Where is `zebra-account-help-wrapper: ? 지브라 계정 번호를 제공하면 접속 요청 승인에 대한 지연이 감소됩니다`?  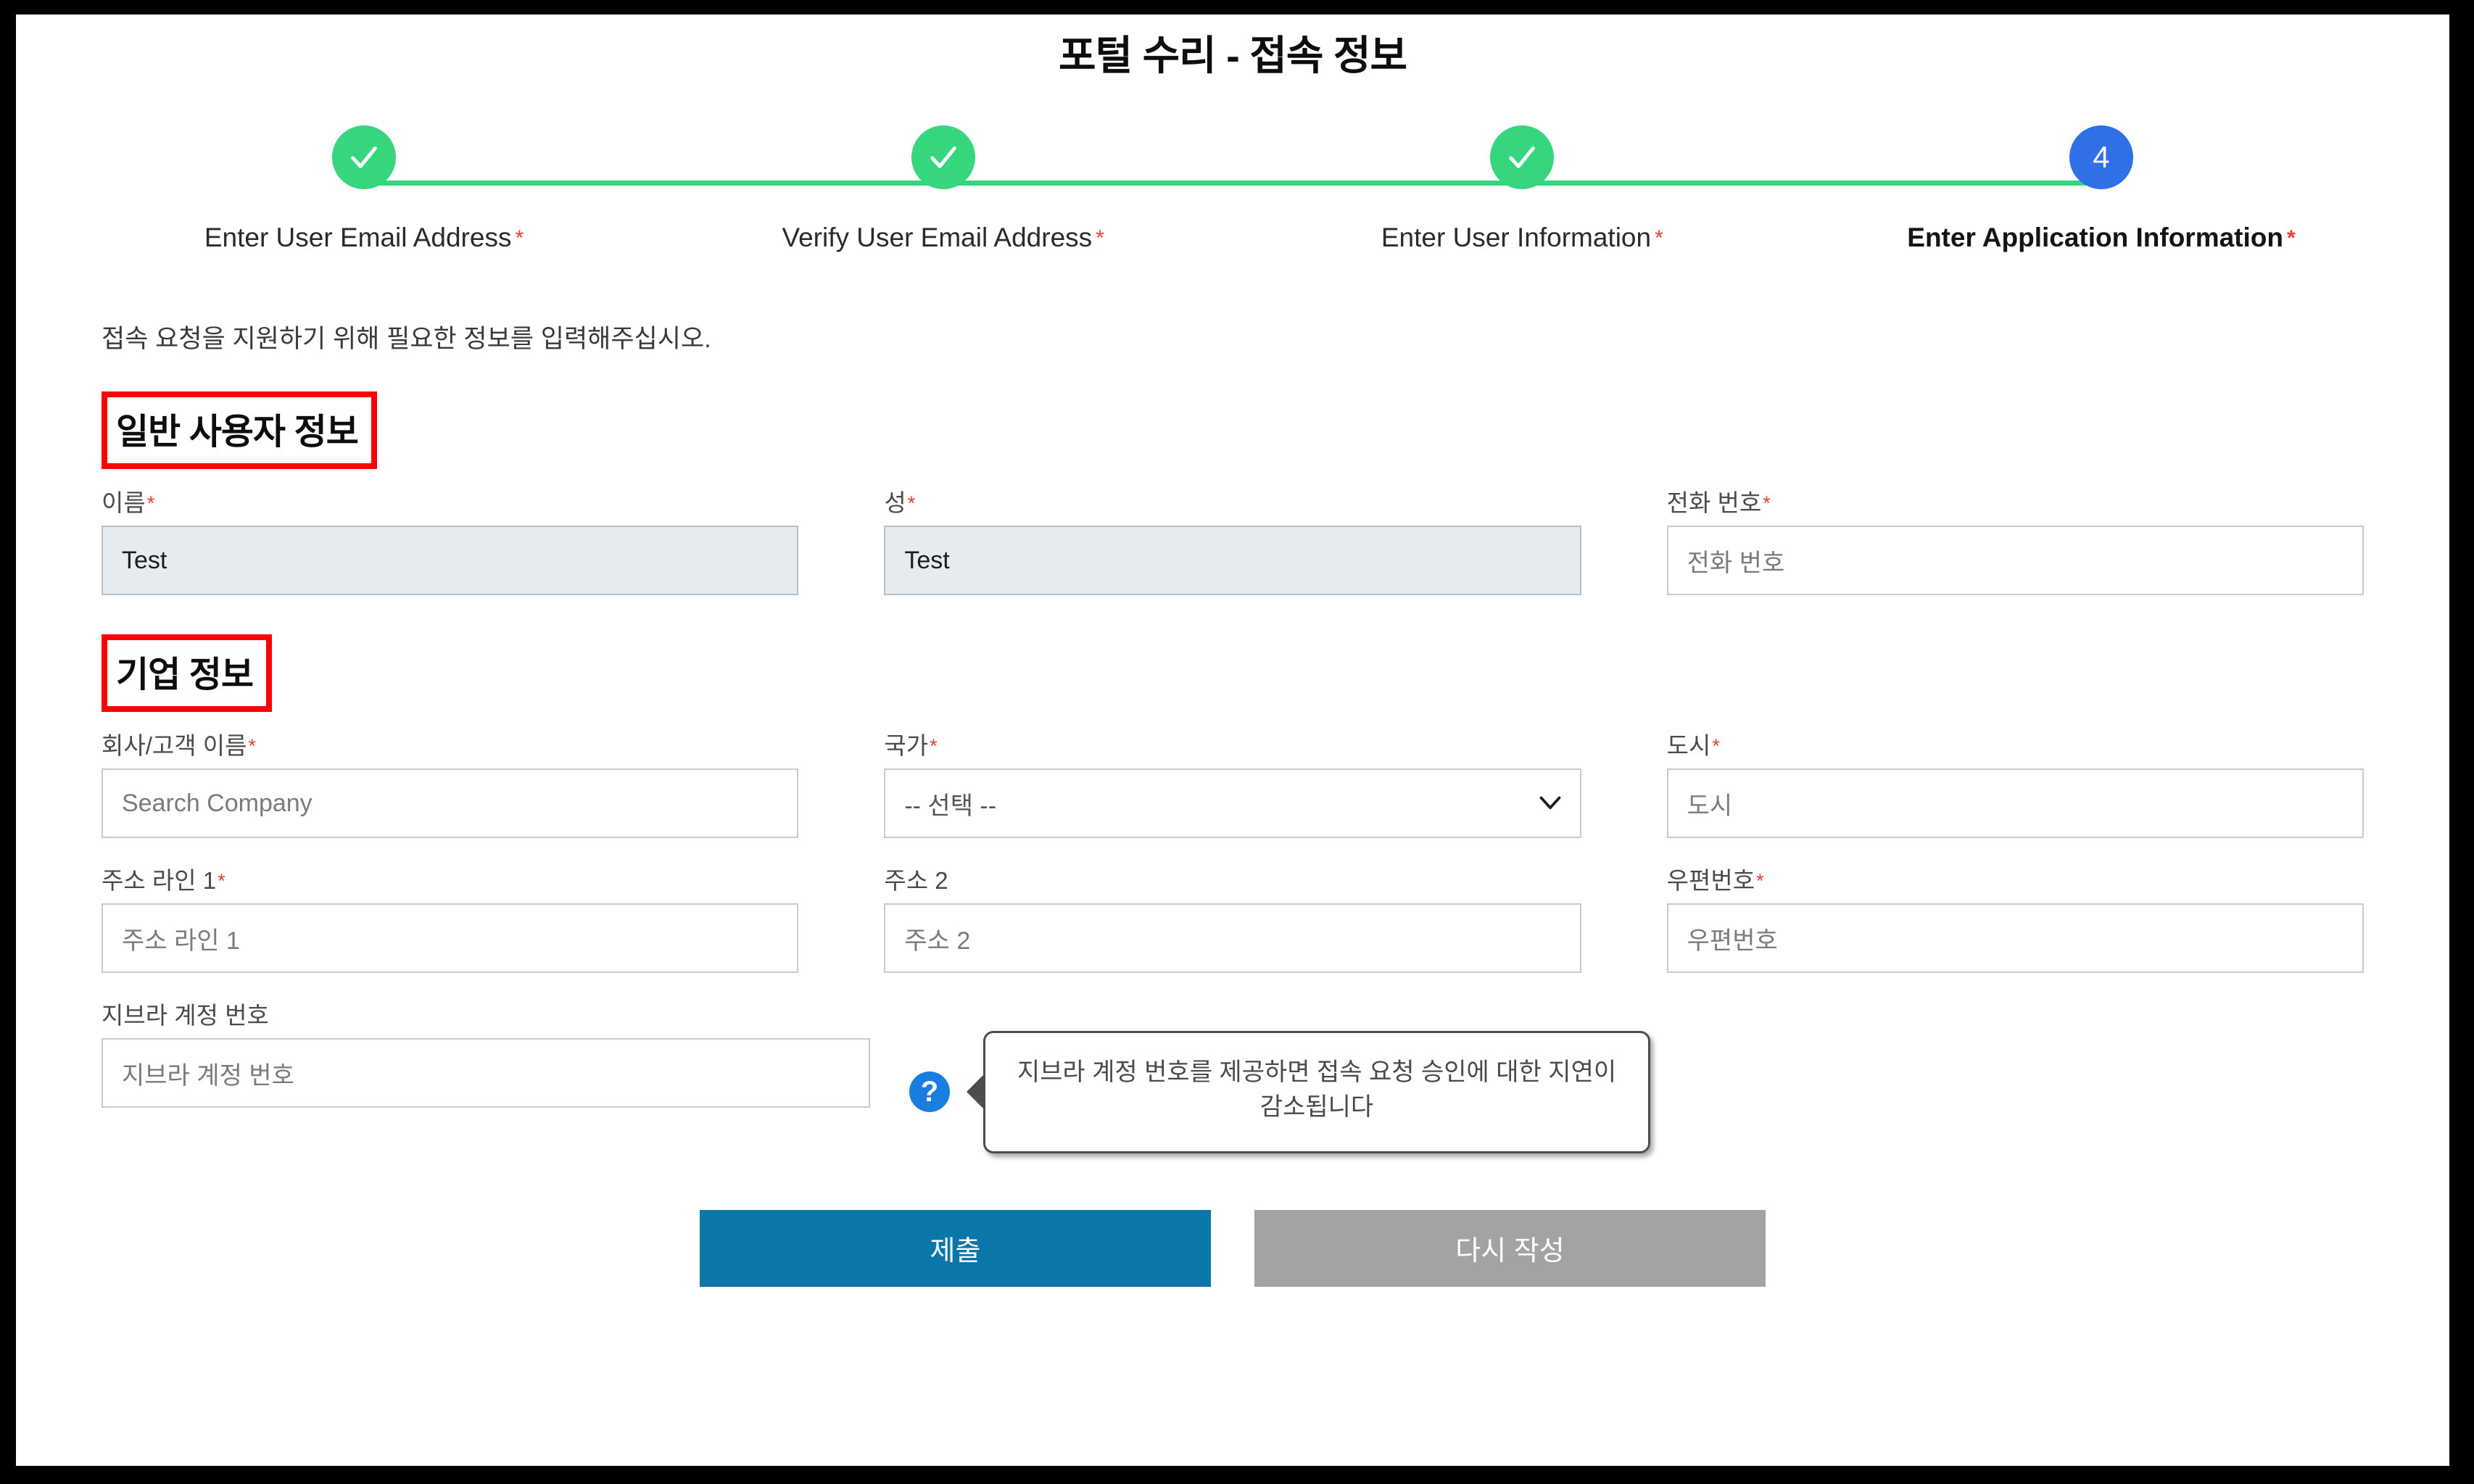
zebra-account-help-wrapper: ? 지브라 계정 번호를 제공하면 접속 요청 승인에 대한 지연이 감소됩니다 is located at coordinates (1279, 1092).